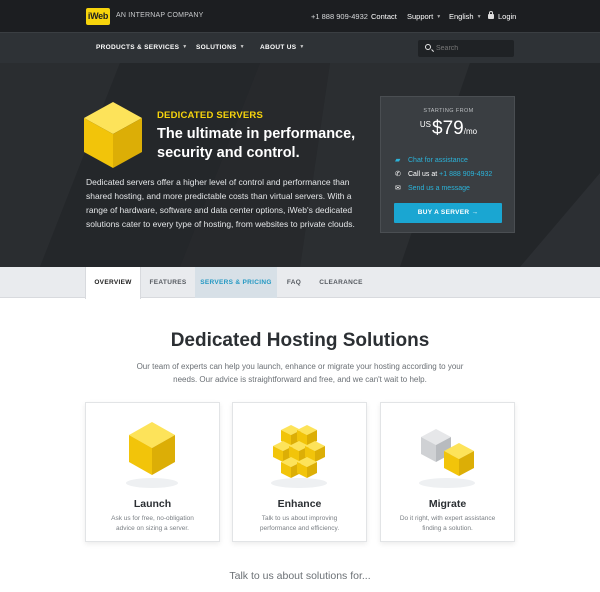 This screenshot has width=600, height=592. Describe the element at coordinates (341, 282) in the screenshot. I see `tab-clearance: CLEARANCE` at that location.